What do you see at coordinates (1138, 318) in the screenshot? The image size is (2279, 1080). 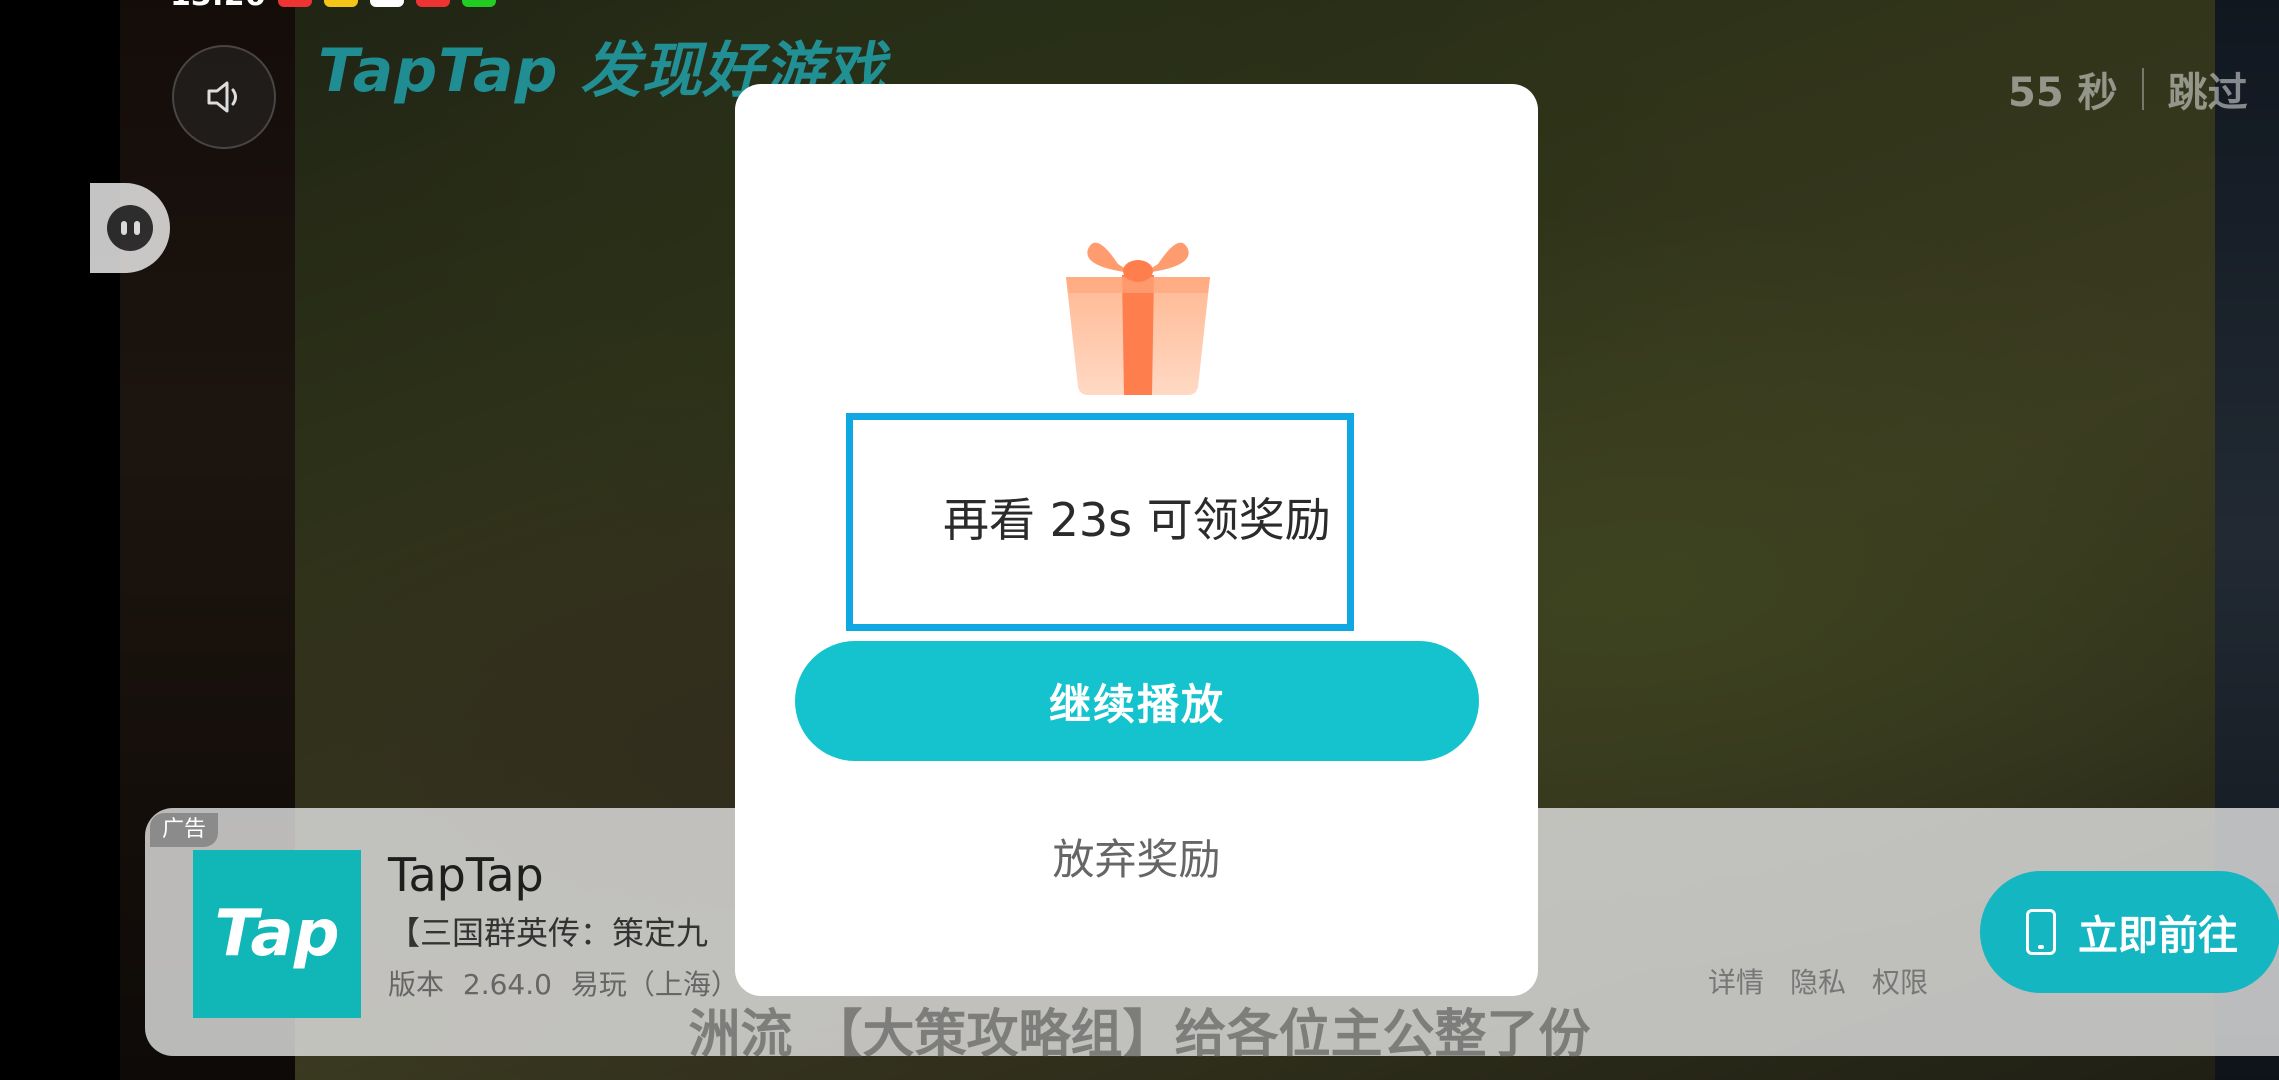 I see `gift-icon` at bounding box center [1138, 318].